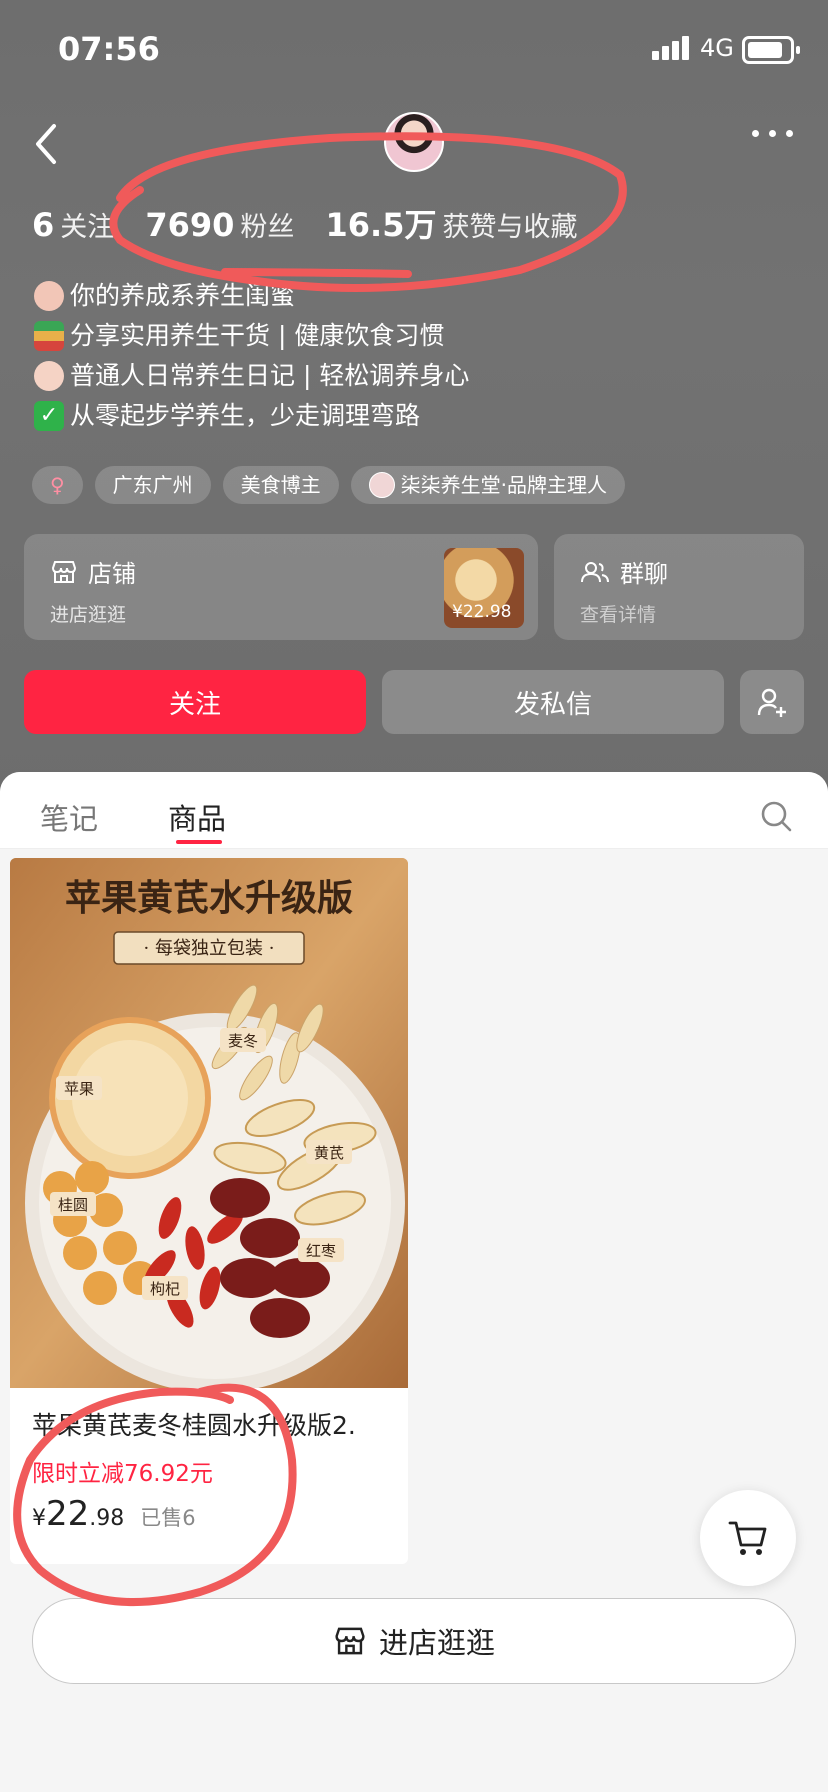 The width and height of the screenshot is (828, 1792). I want to click on ingredient-label: 红枣, so click(321, 1251).